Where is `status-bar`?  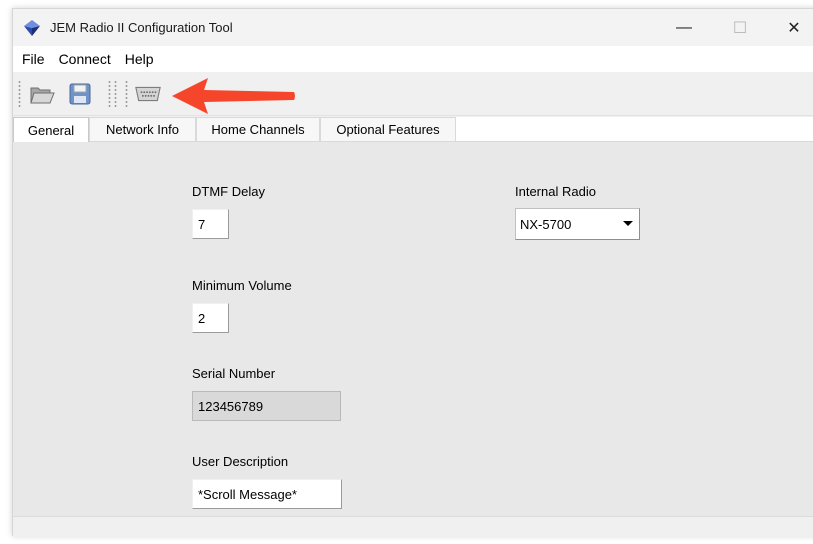 status-bar is located at coordinates (413, 526).